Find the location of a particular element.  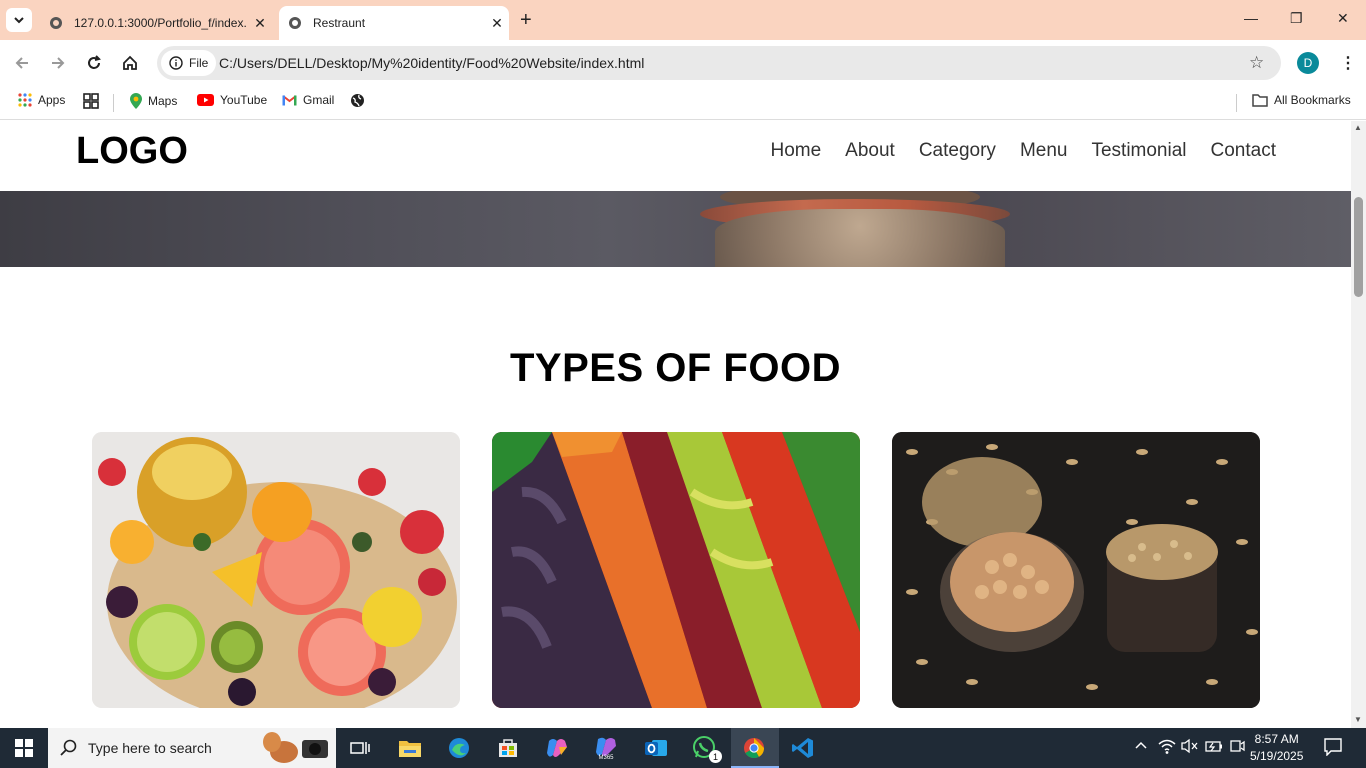

vegetables-card is located at coordinates (676, 570).